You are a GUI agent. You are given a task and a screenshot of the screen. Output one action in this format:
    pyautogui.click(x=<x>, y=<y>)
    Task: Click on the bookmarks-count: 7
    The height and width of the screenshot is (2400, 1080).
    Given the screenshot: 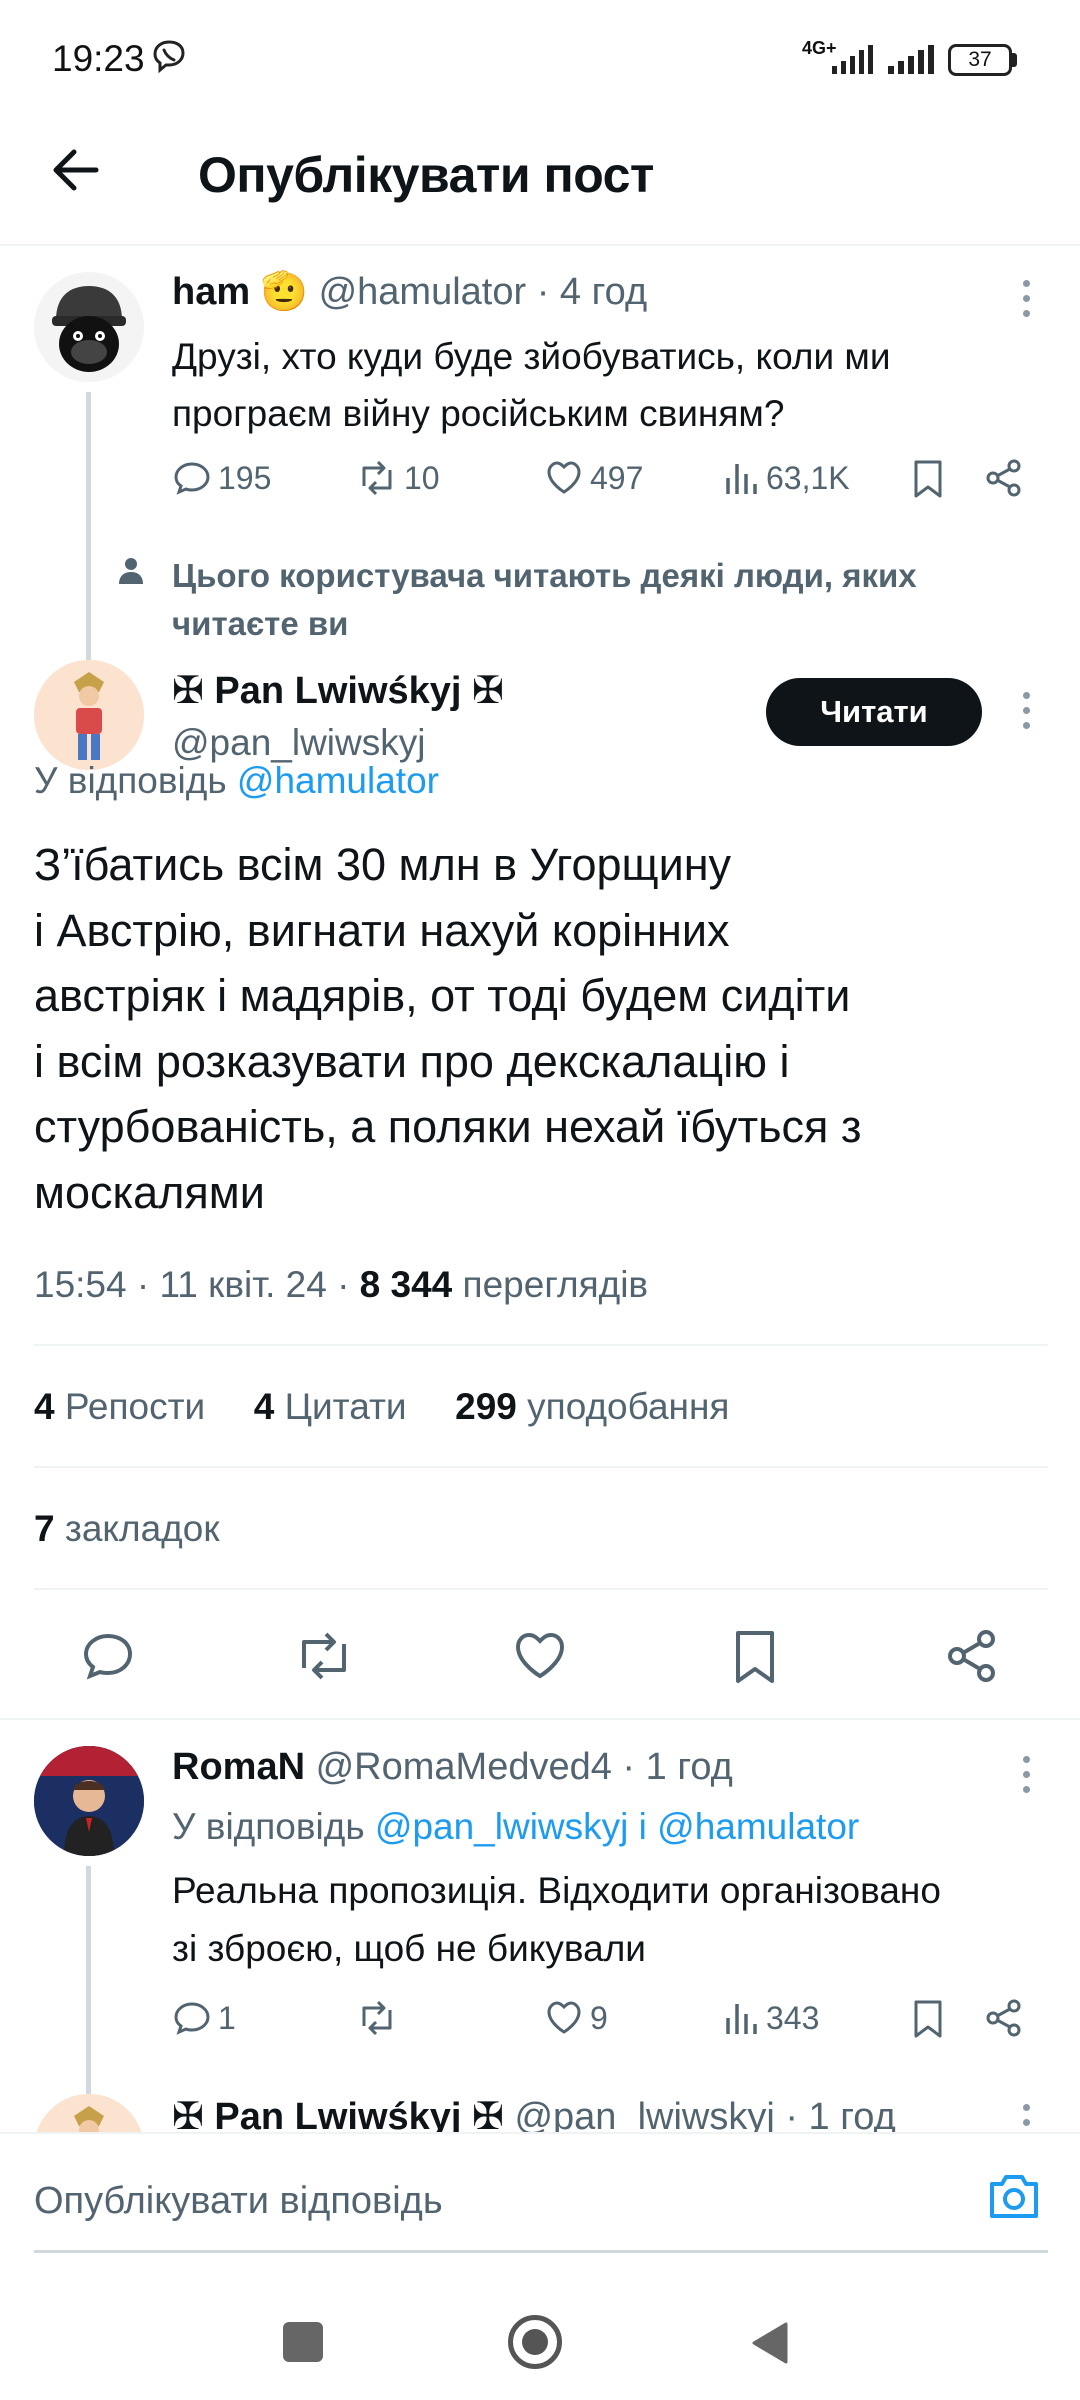 What is the action you would take?
    pyautogui.click(x=44, y=1528)
    